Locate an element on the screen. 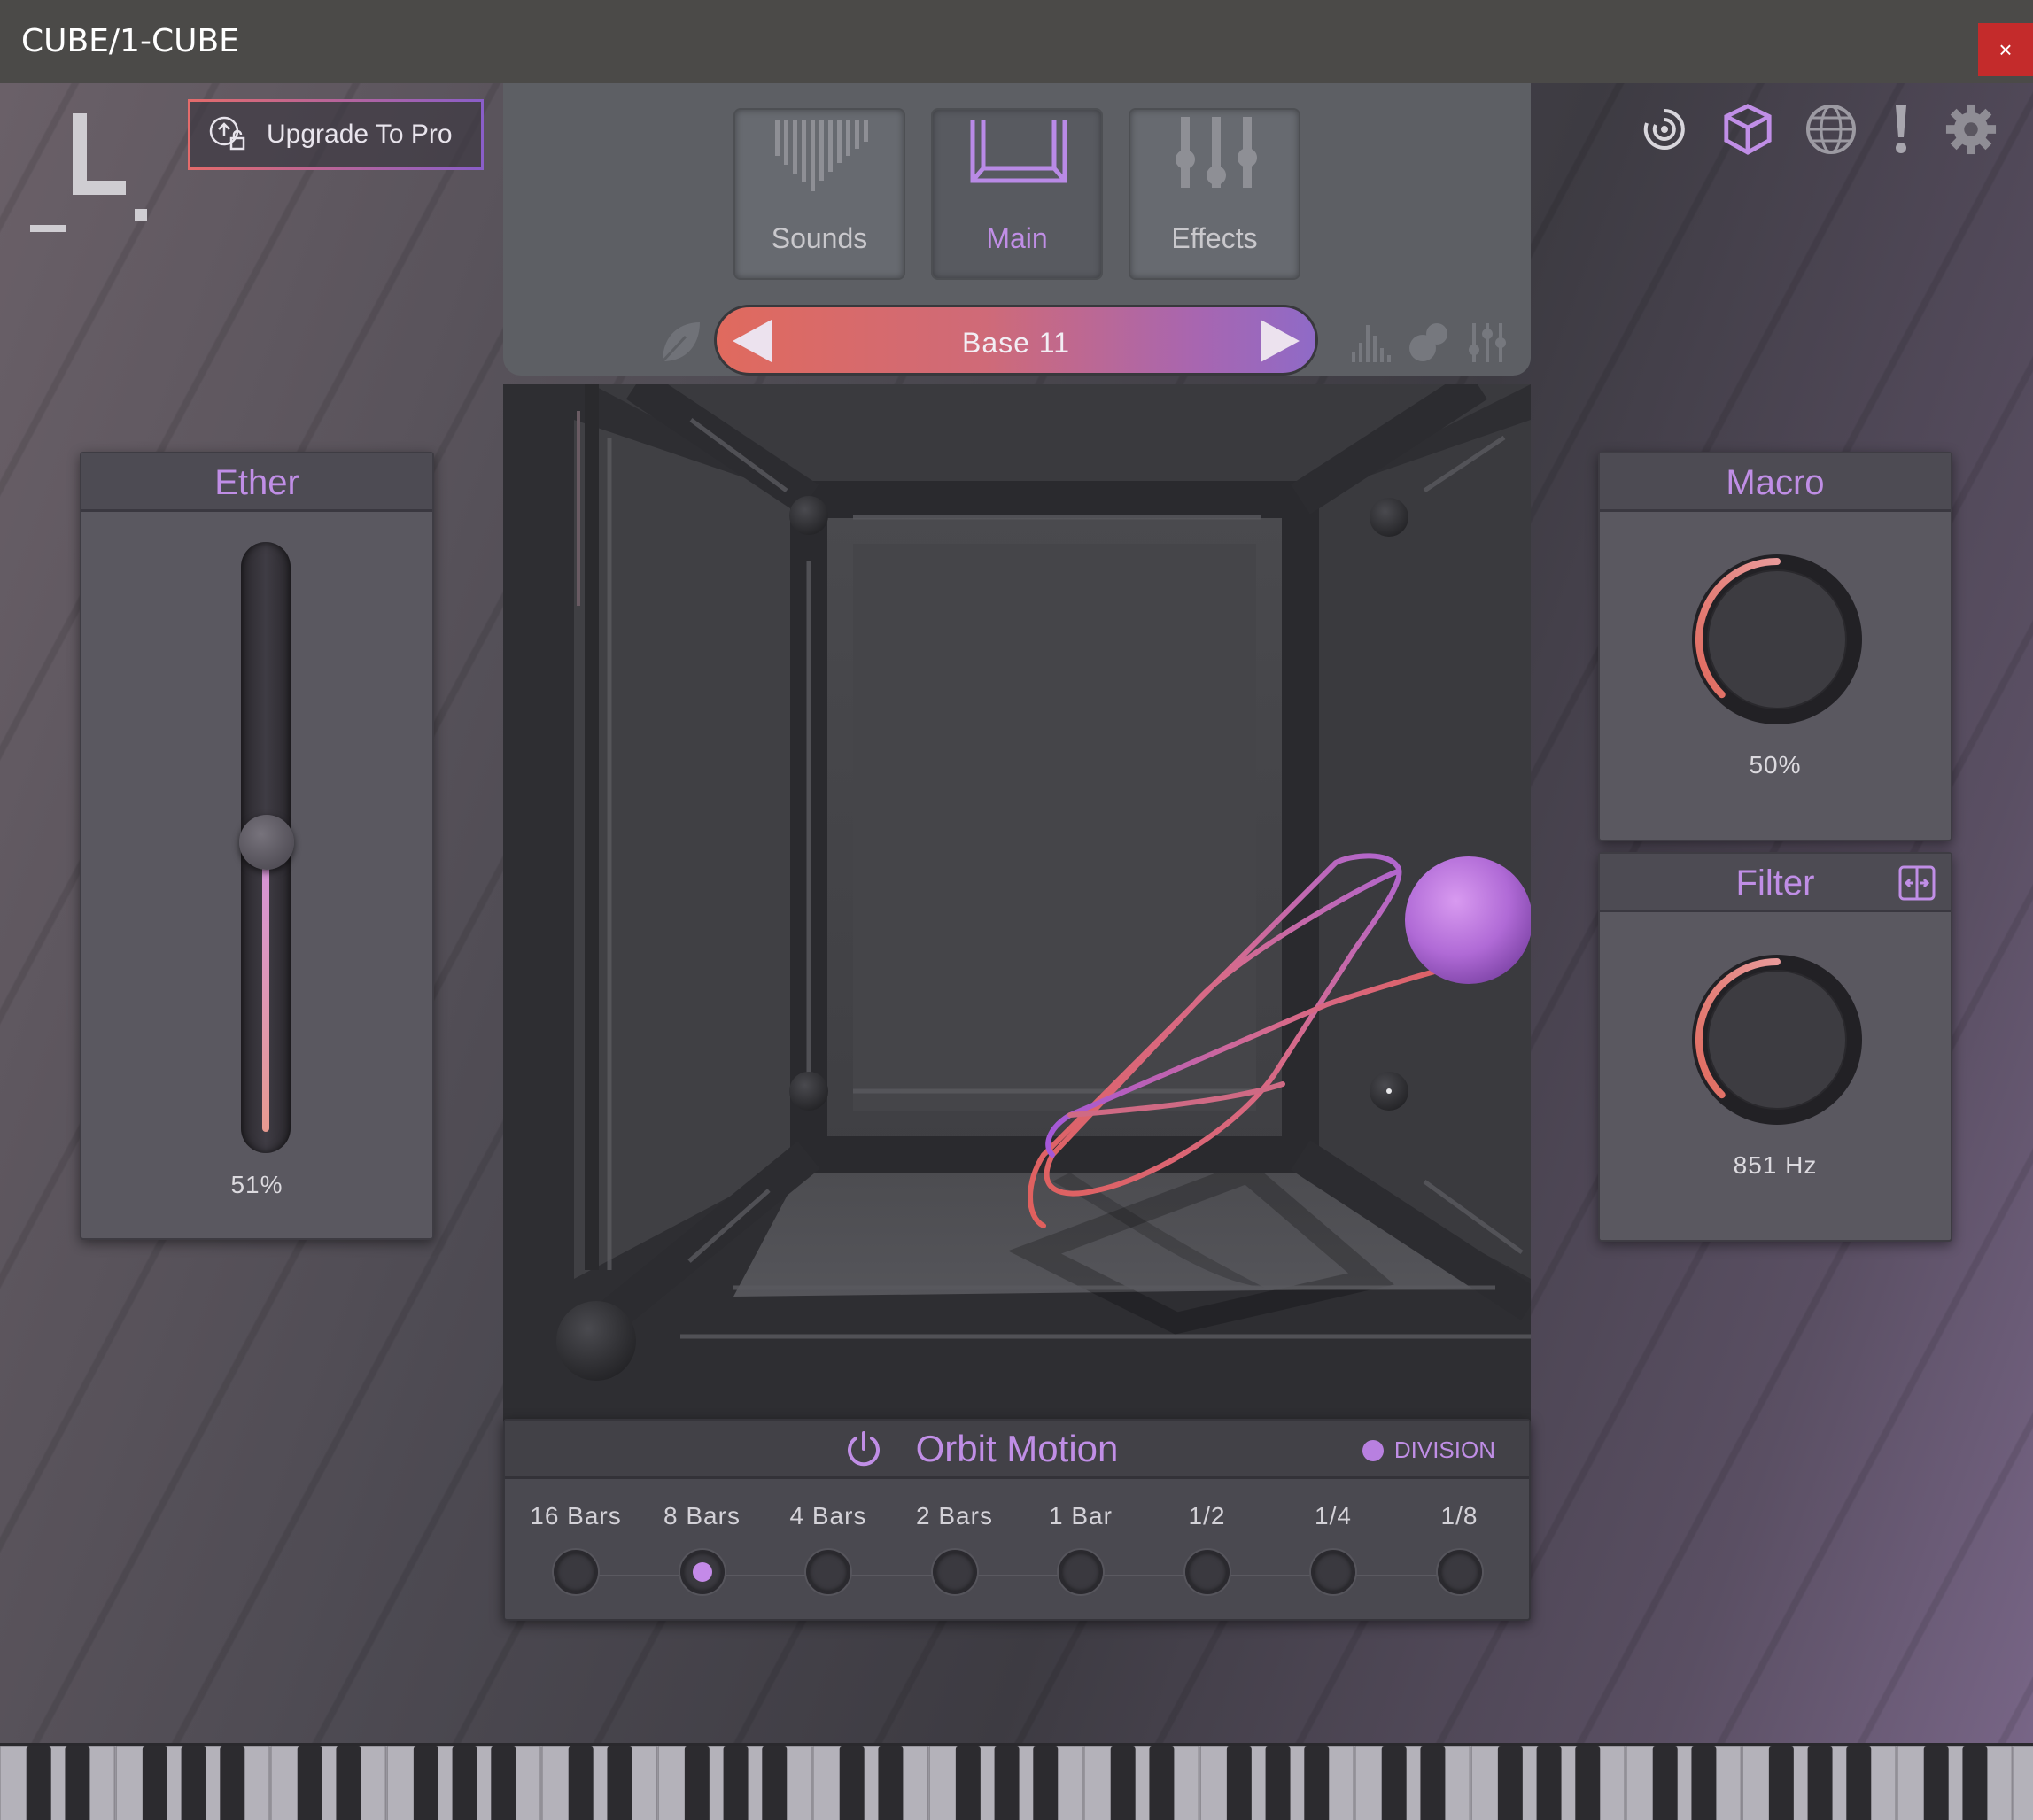 The height and width of the screenshot is (1820, 2033). macro-title: Macro is located at coordinates (1776, 482).